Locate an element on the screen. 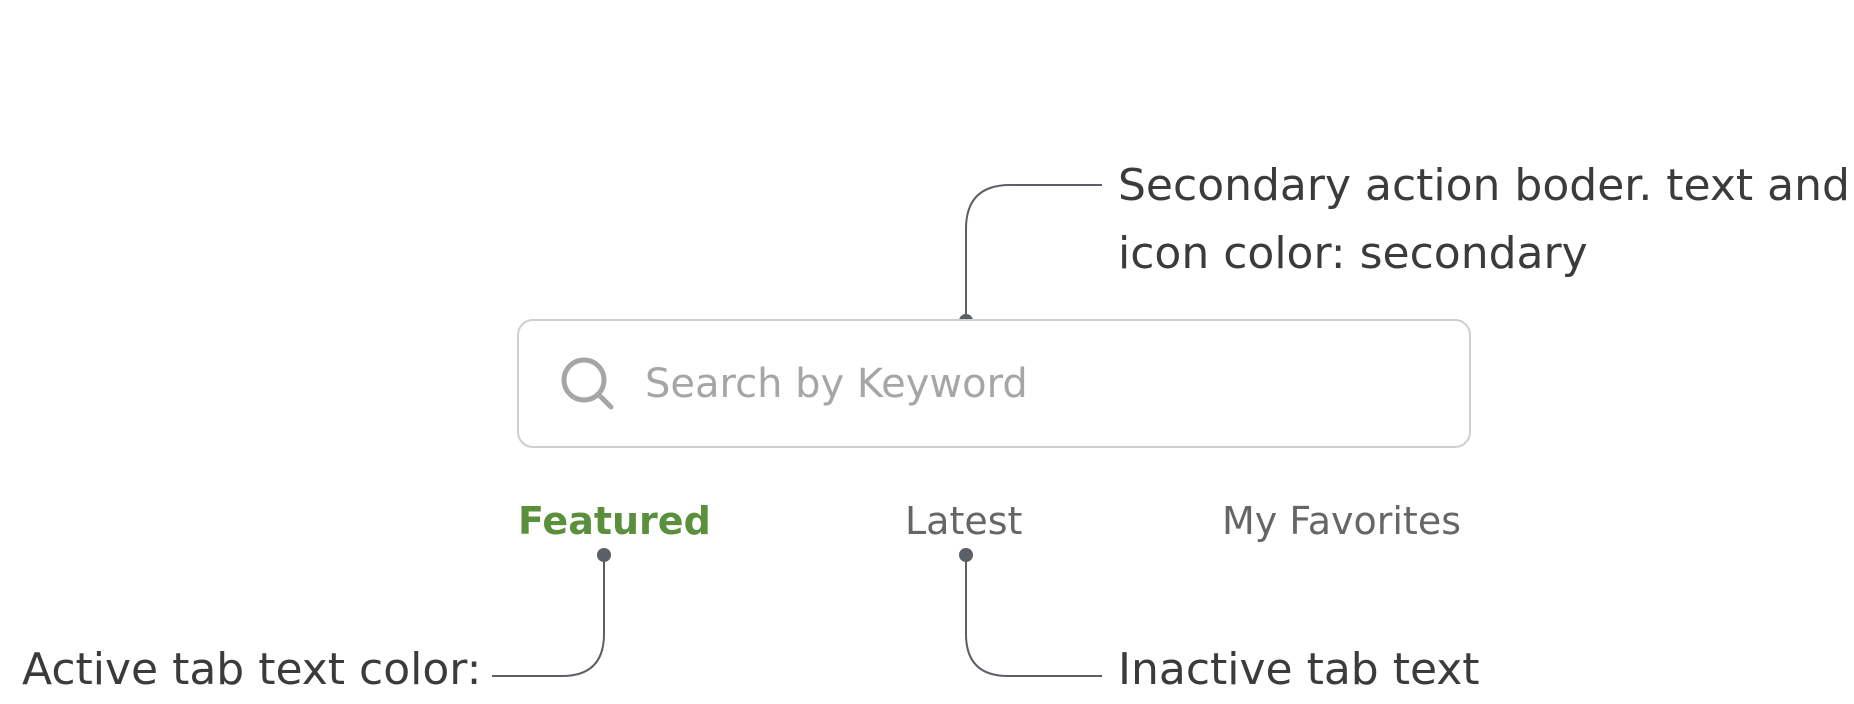  inactive-tab-leader-dot is located at coordinates (966, 555).